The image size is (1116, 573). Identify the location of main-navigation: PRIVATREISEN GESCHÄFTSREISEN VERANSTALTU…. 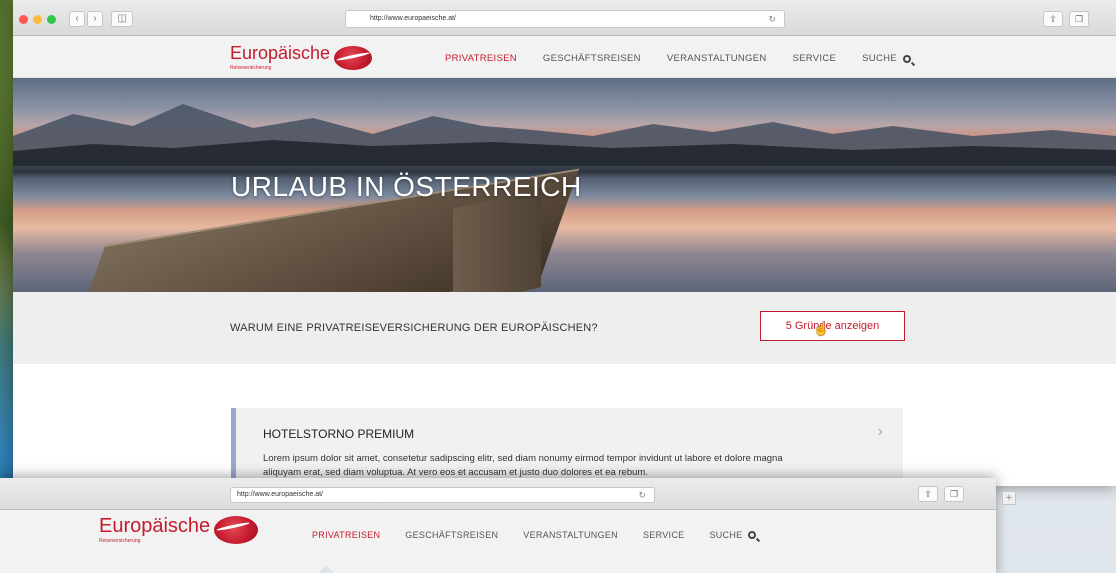
(691, 58).